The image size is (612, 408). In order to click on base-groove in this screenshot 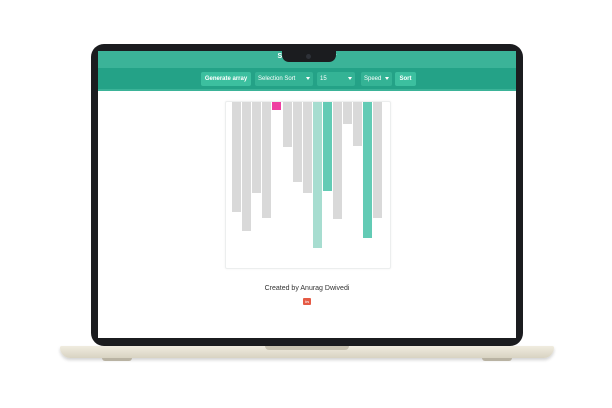, I will do `click(307, 348)`.